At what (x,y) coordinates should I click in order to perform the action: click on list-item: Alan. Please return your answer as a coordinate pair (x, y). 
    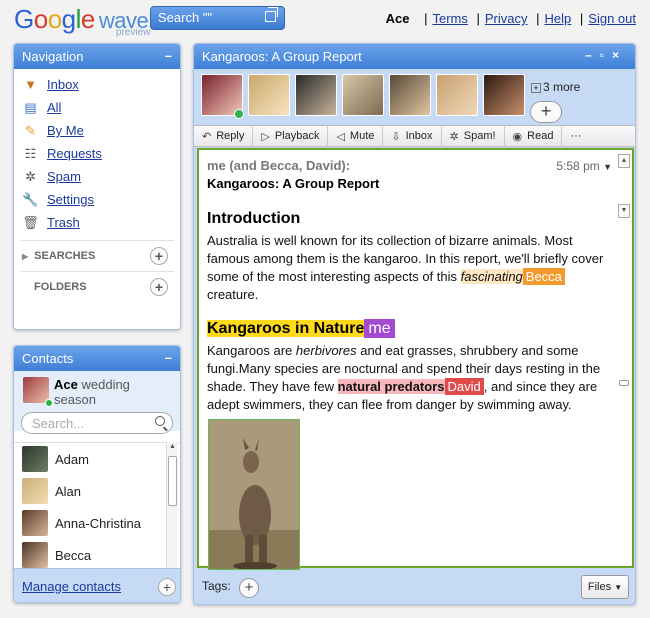
    Looking at the image, I should click on (97, 491).